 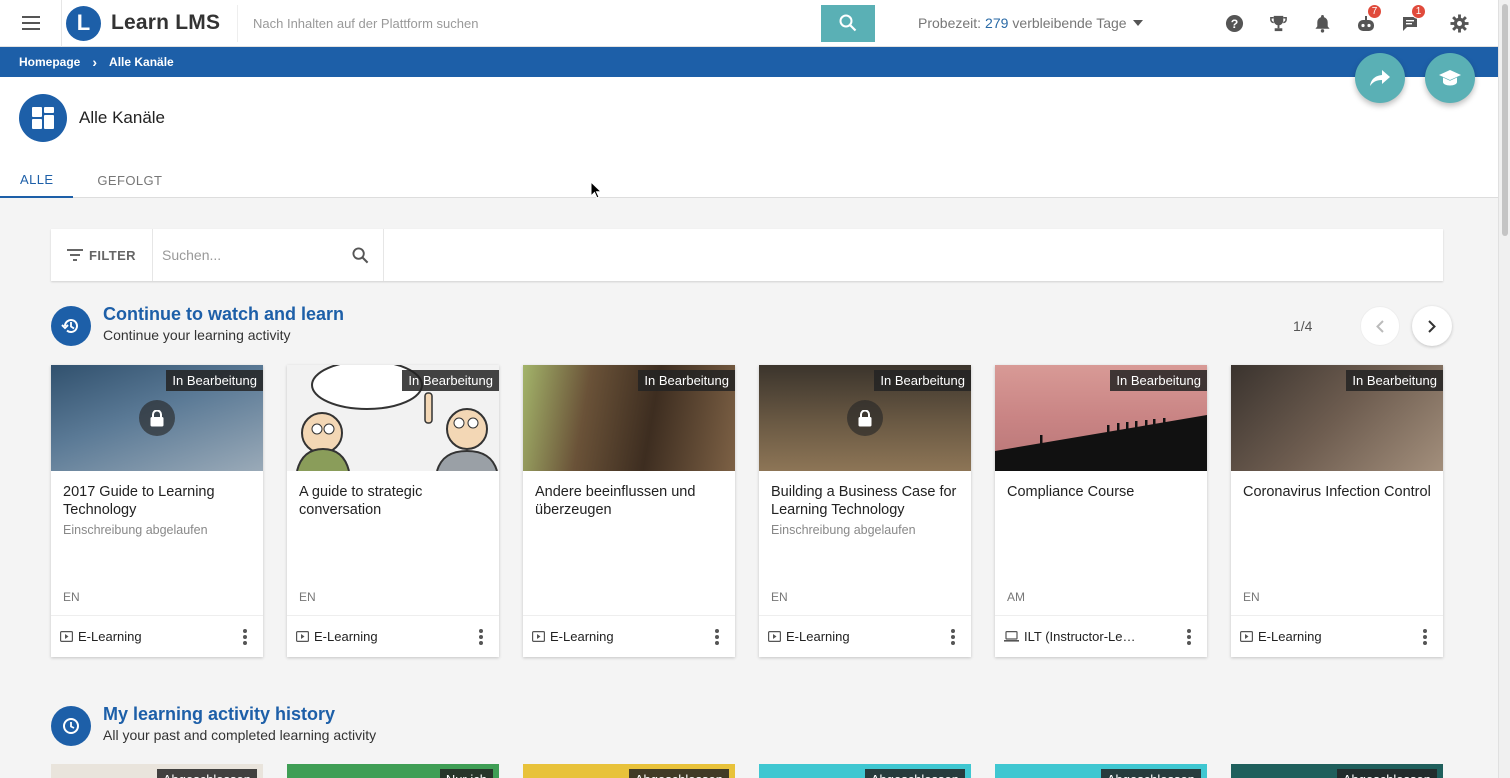 I want to click on breadcrumb-home-link: Homepage, so click(x=49, y=62).